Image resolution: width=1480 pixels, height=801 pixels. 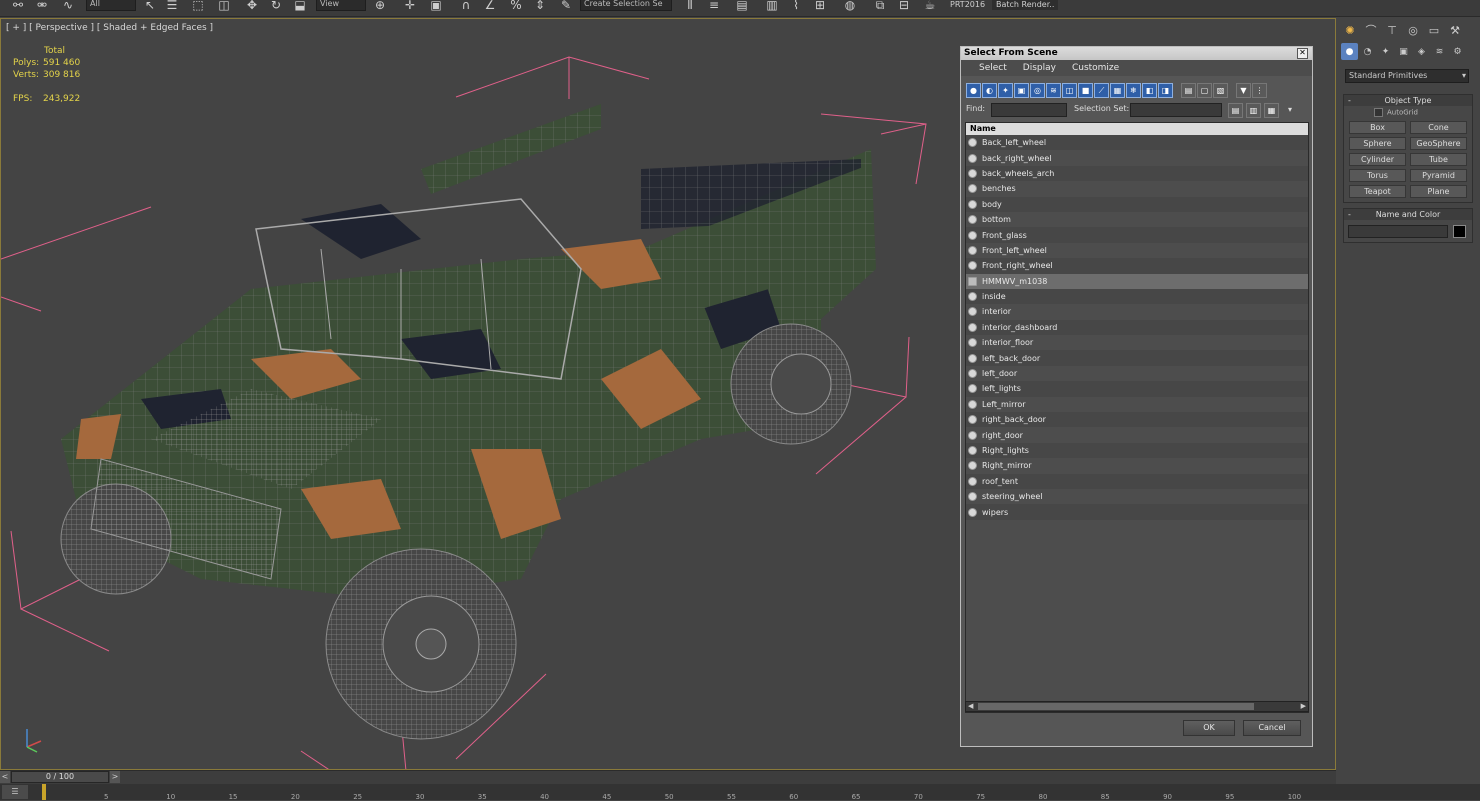 What do you see at coordinates (111, 5) in the screenshot?
I see `selection-filter-combo: All` at bounding box center [111, 5].